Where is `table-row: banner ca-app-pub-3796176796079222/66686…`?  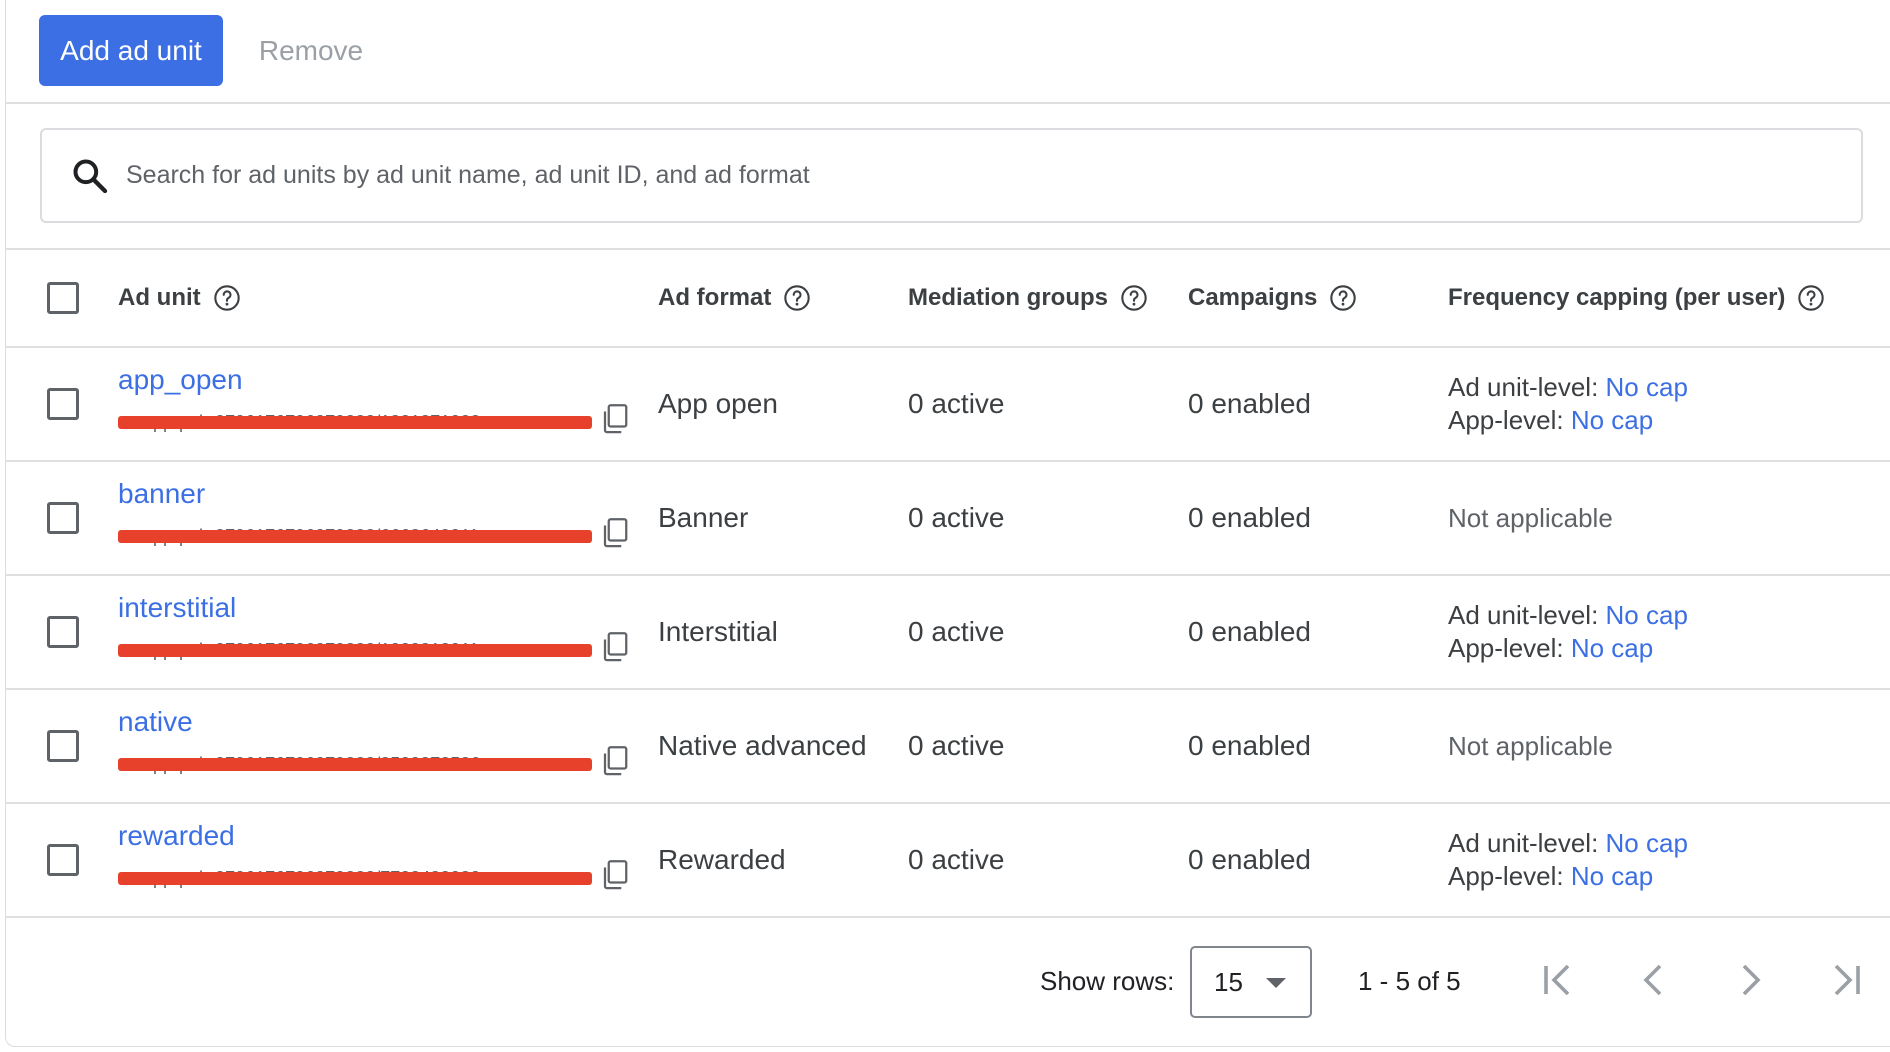
table-row: banner ca-app-pub-3796176796079222/66686… is located at coordinates (948, 519).